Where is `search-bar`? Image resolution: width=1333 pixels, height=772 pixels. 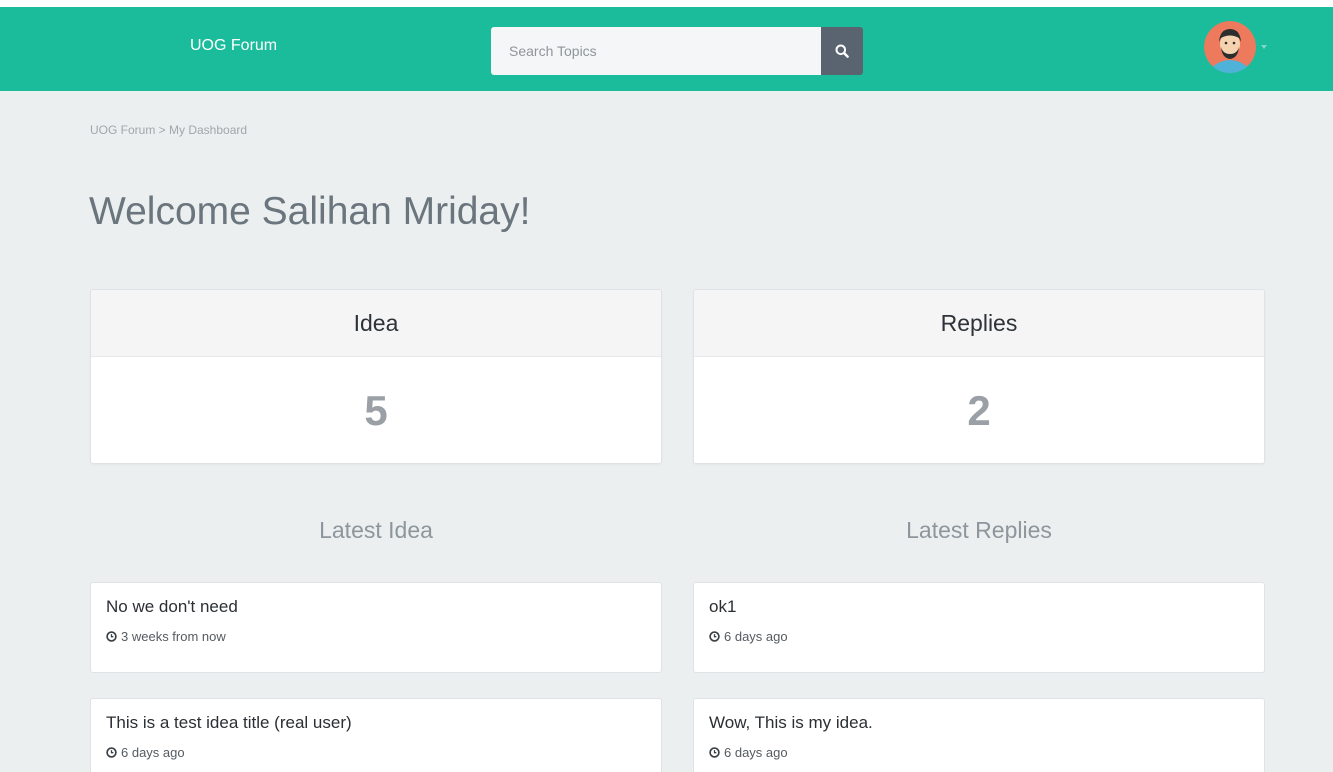 search-bar is located at coordinates (677, 51).